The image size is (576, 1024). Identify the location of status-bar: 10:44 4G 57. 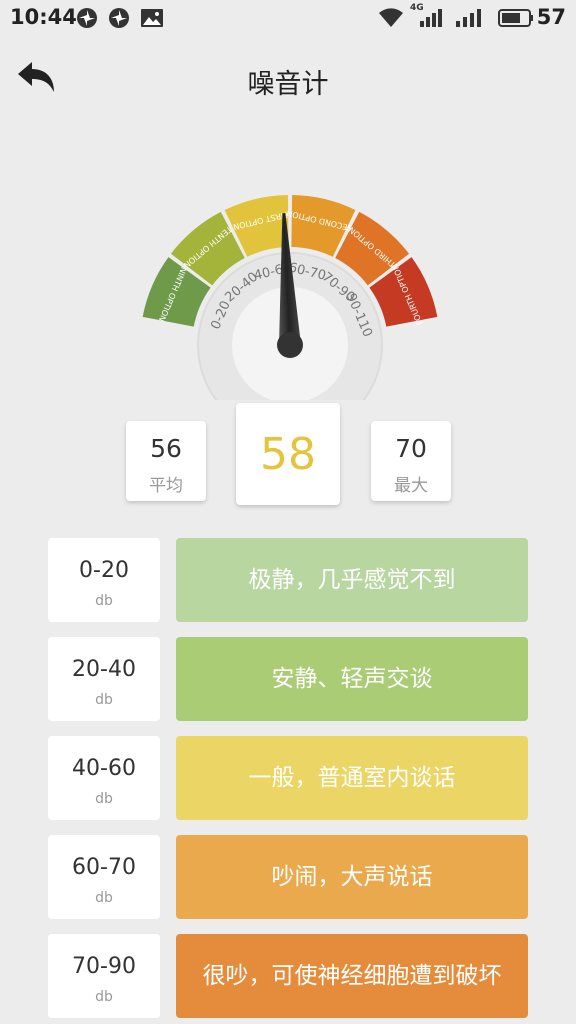
(288, 18).